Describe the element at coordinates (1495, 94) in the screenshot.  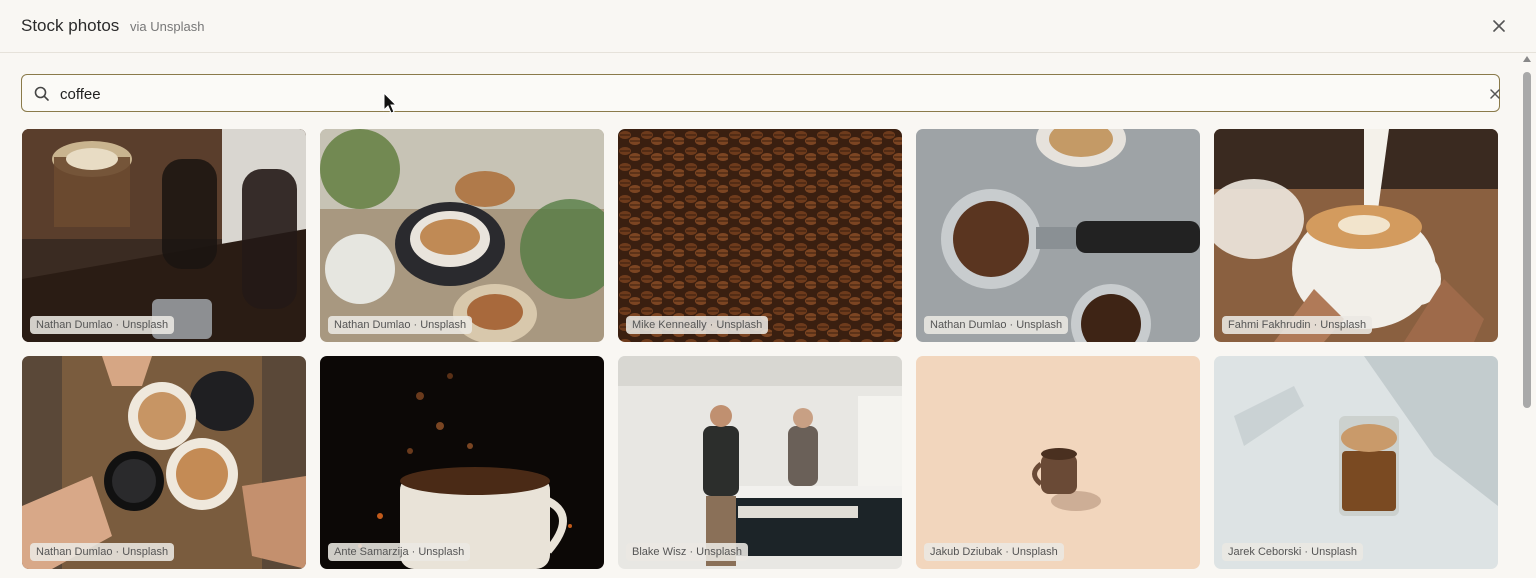
I see `clear-search-icon` at that location.